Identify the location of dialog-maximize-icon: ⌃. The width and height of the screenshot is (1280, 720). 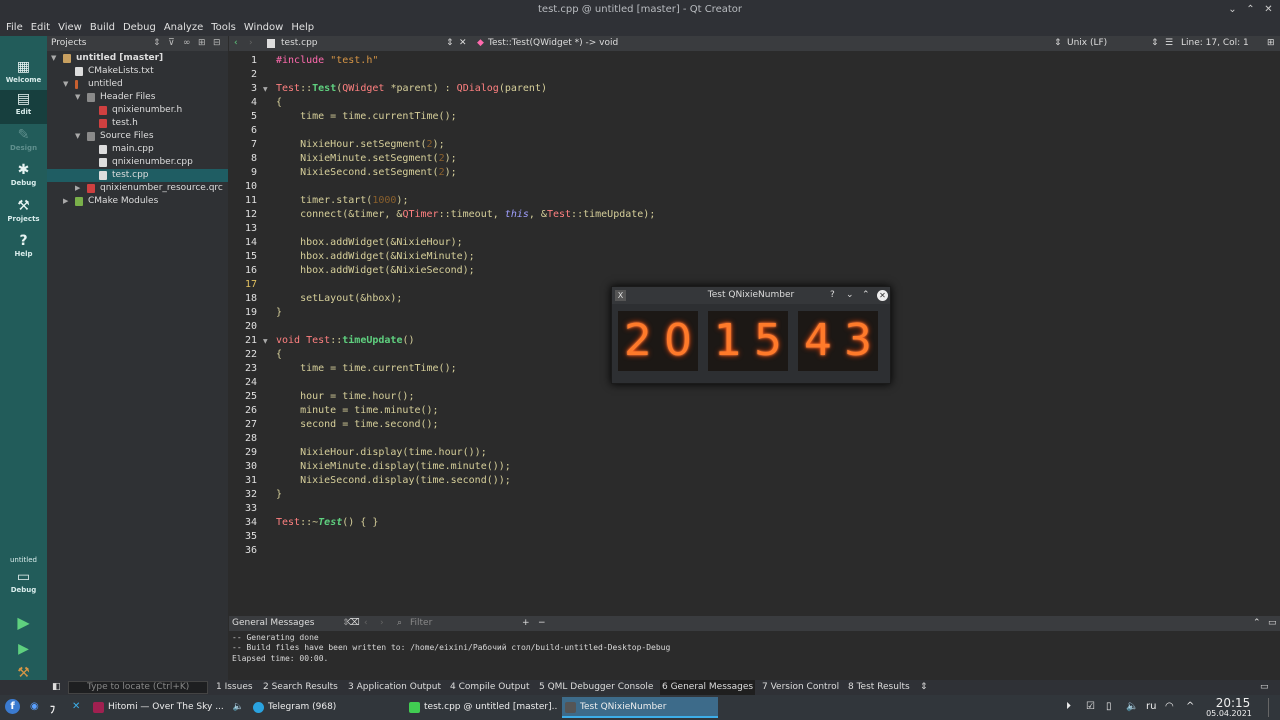
(866, 295).